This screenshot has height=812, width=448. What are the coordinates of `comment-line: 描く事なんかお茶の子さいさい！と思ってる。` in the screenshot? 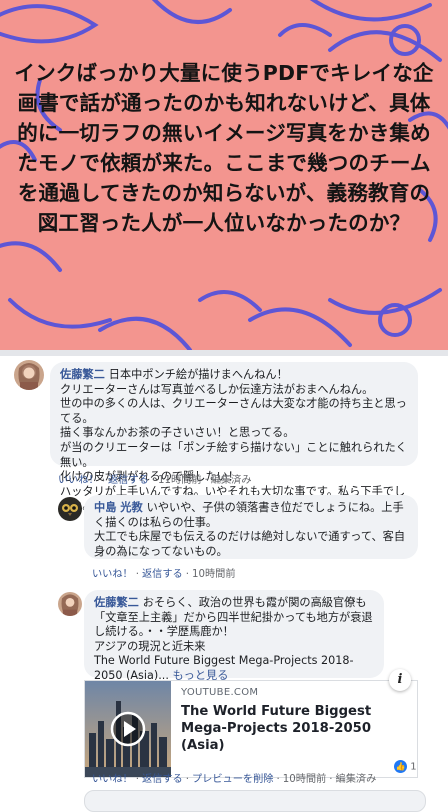 It's located at (177, 433).